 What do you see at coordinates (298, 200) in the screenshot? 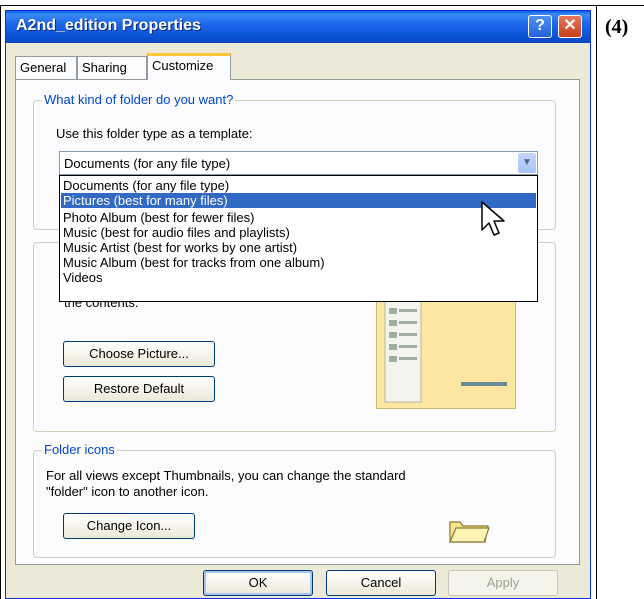
I see `dropdown-option-pictures: Pictures (best for many files)` at bounding box center [298, 200].